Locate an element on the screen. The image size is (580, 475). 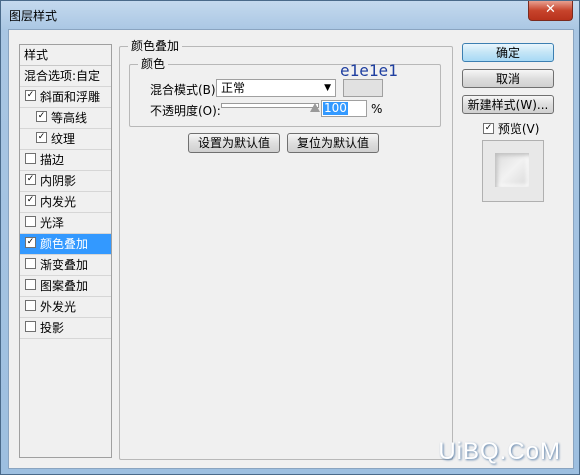
style-item-label: 纹理 is located at coordinates (63, 139).